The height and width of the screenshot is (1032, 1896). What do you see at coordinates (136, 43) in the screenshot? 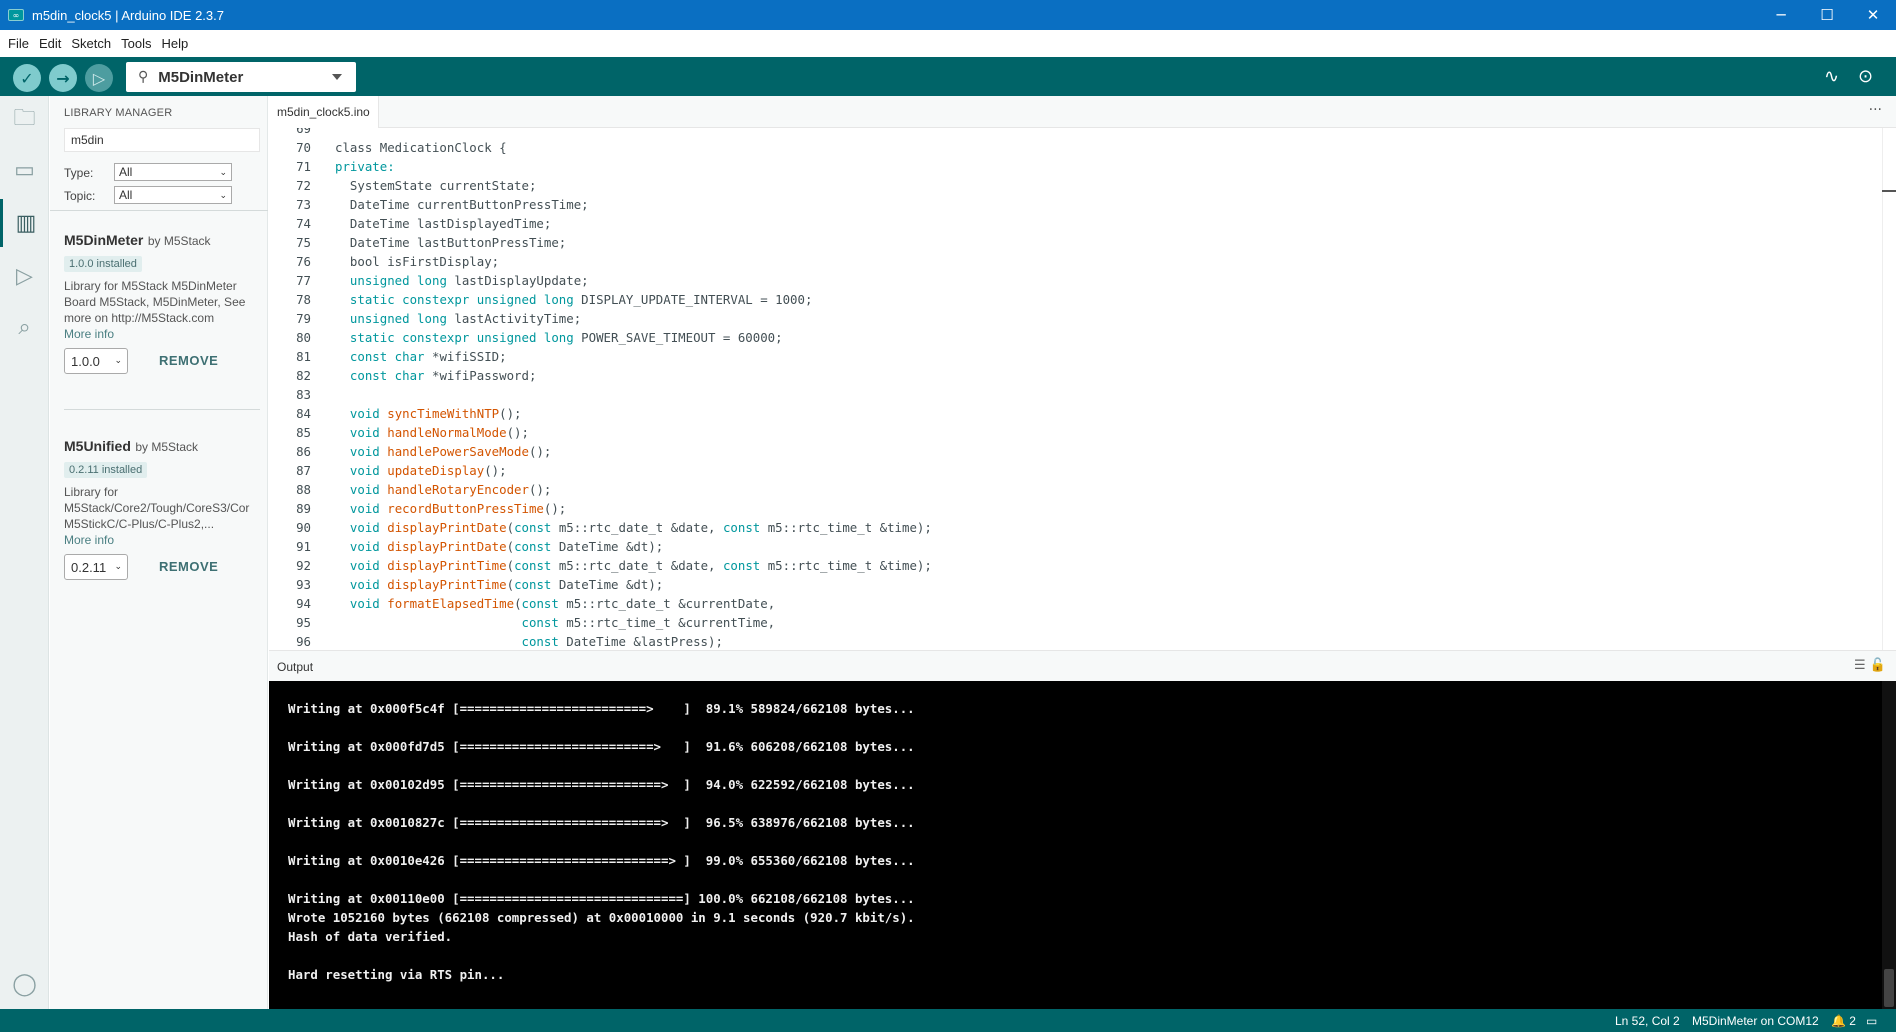
I see `menu-tools: Tools` at bounding box center [136, 43].